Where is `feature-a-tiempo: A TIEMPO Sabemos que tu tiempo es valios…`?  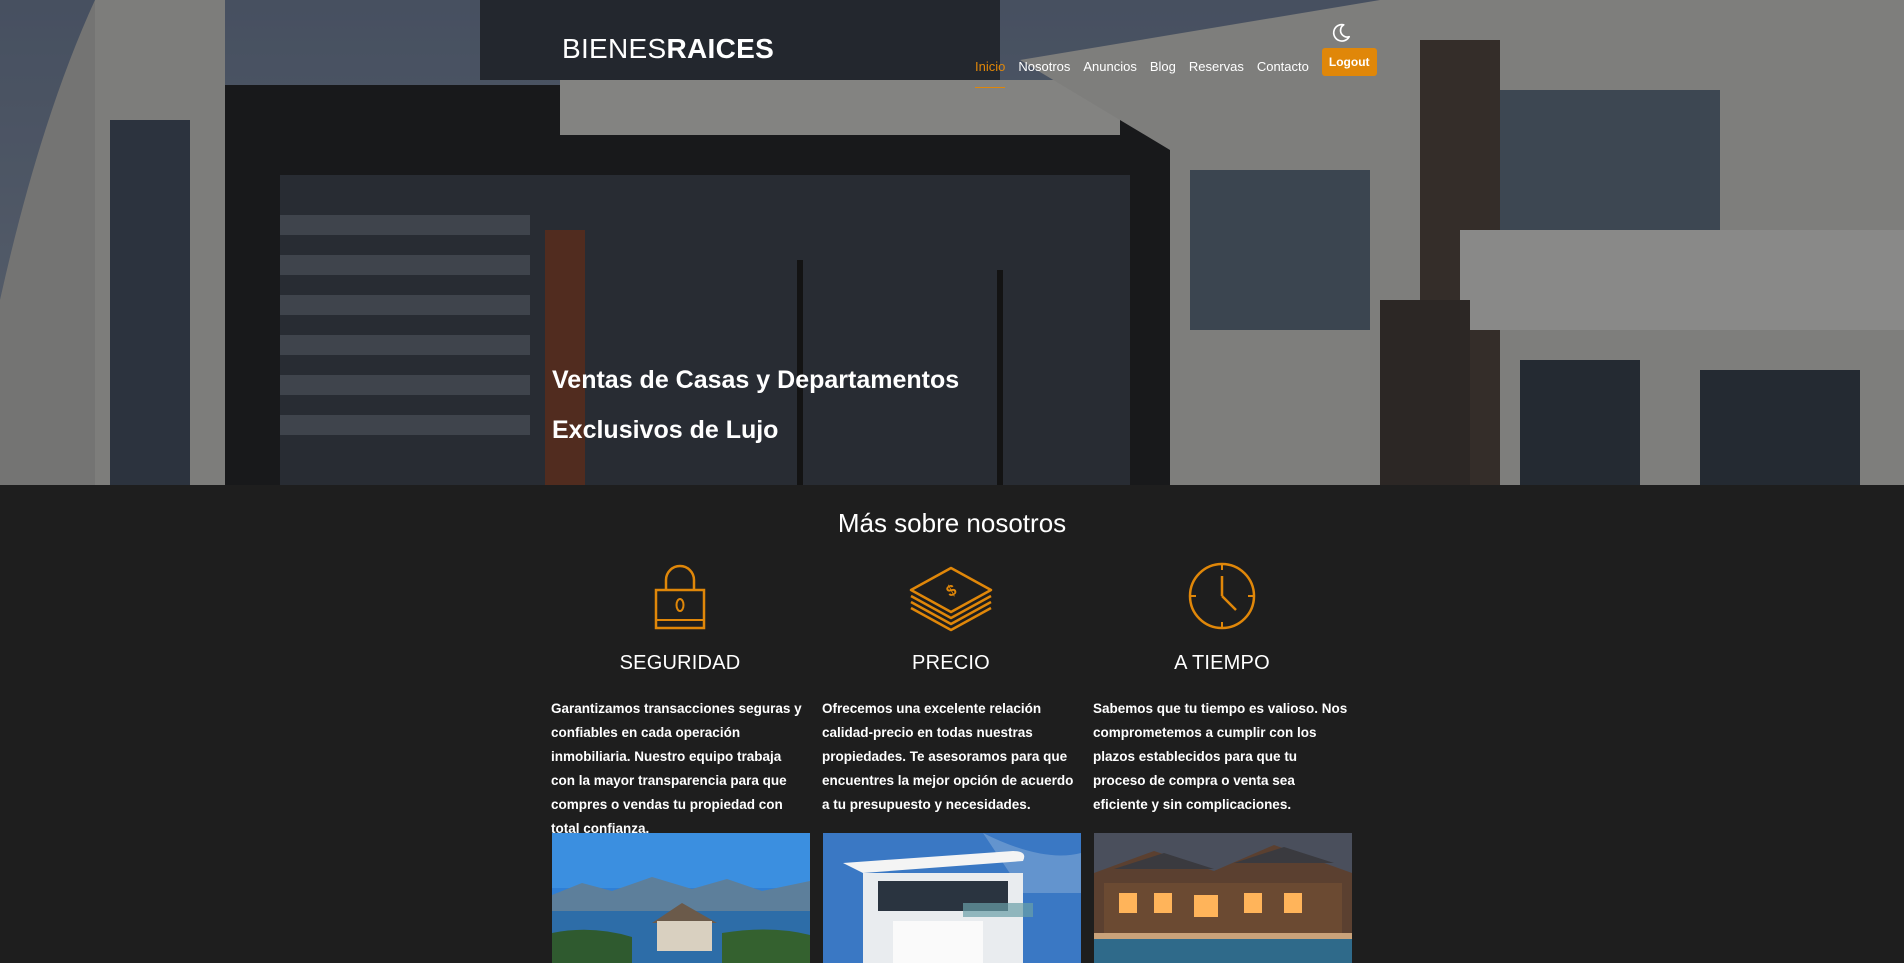
feature-a-tiempo: A TIEMPO Sabemos que tu tiempo es valios… is located at coordinates (1222, 688).